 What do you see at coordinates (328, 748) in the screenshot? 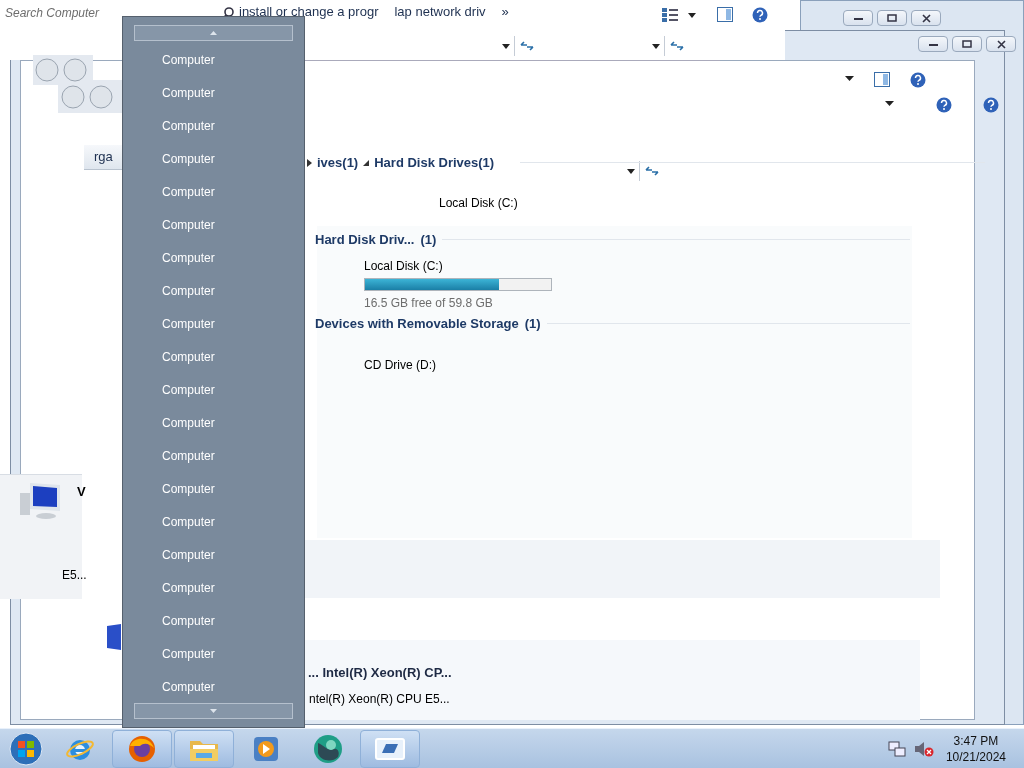
I see `globe-icon` at bounding box center [328, 748].